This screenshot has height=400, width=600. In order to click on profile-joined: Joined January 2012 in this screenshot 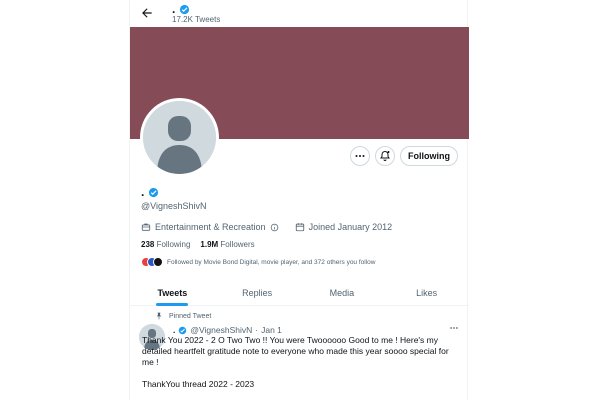, I will do `click(350, 227)`.